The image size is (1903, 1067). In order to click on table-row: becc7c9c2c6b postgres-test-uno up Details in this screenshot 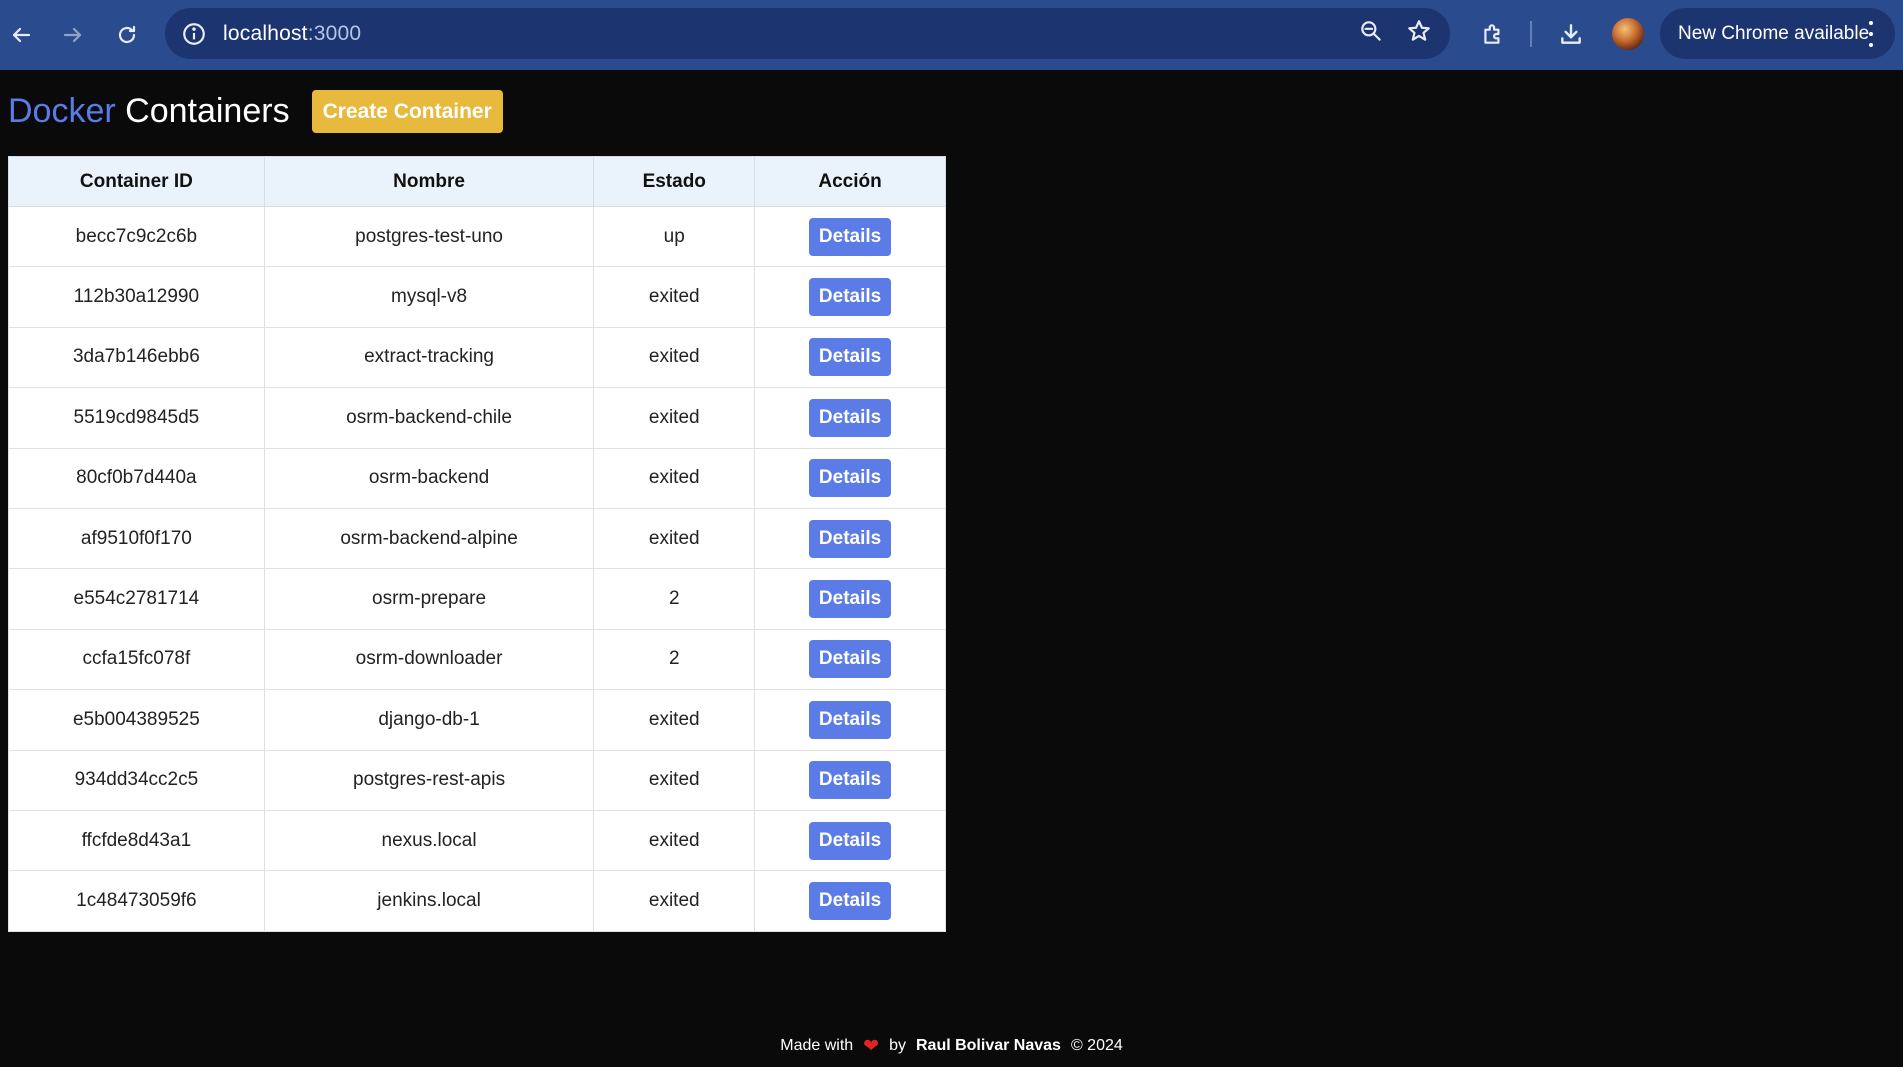, I will do `click(477, 236)`.